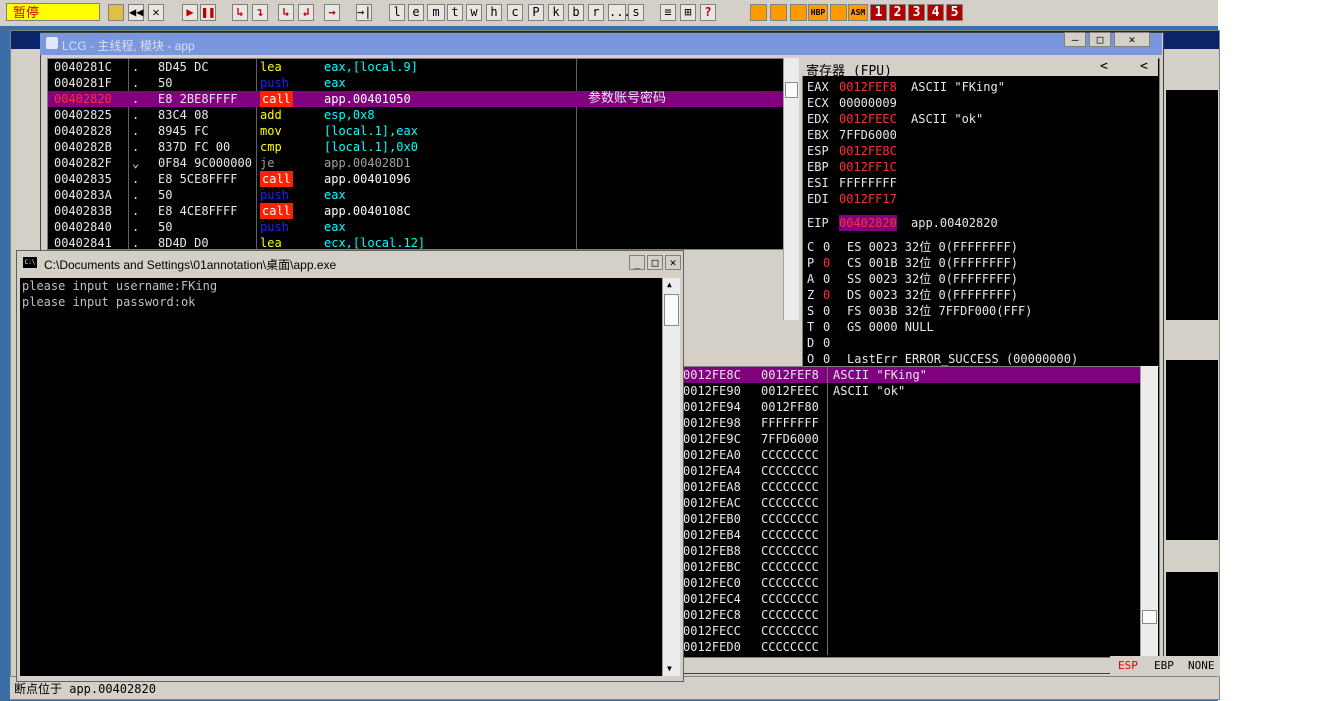 This screenshot has width=1331, height=701. I want to click on toolbar-button: ❚❚, so click(208, 12).